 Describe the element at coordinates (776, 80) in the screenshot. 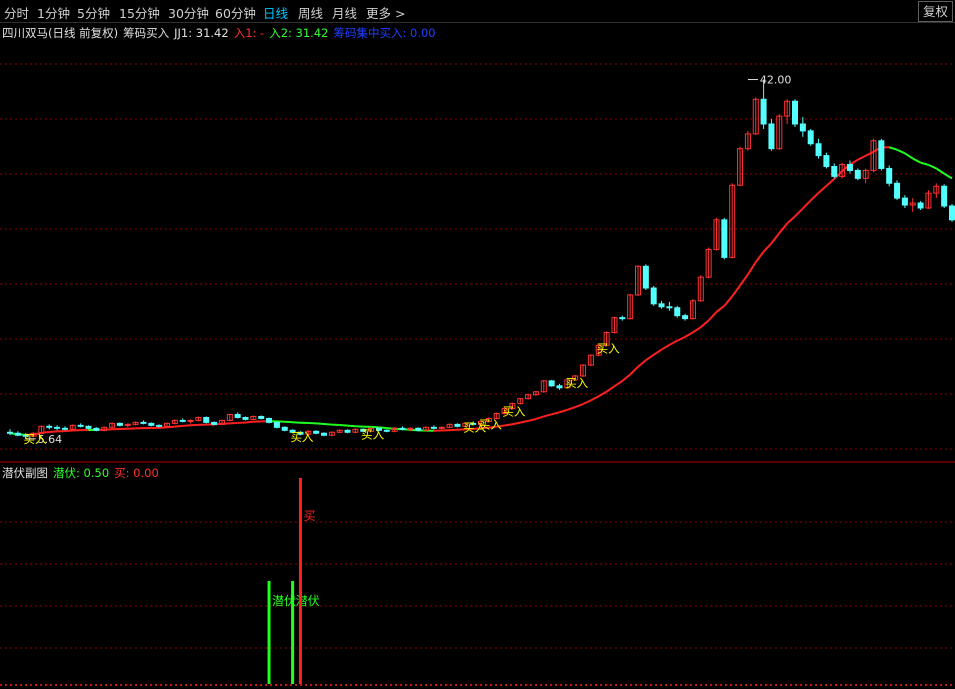

I see `max-price-label: 42.00` at that location.